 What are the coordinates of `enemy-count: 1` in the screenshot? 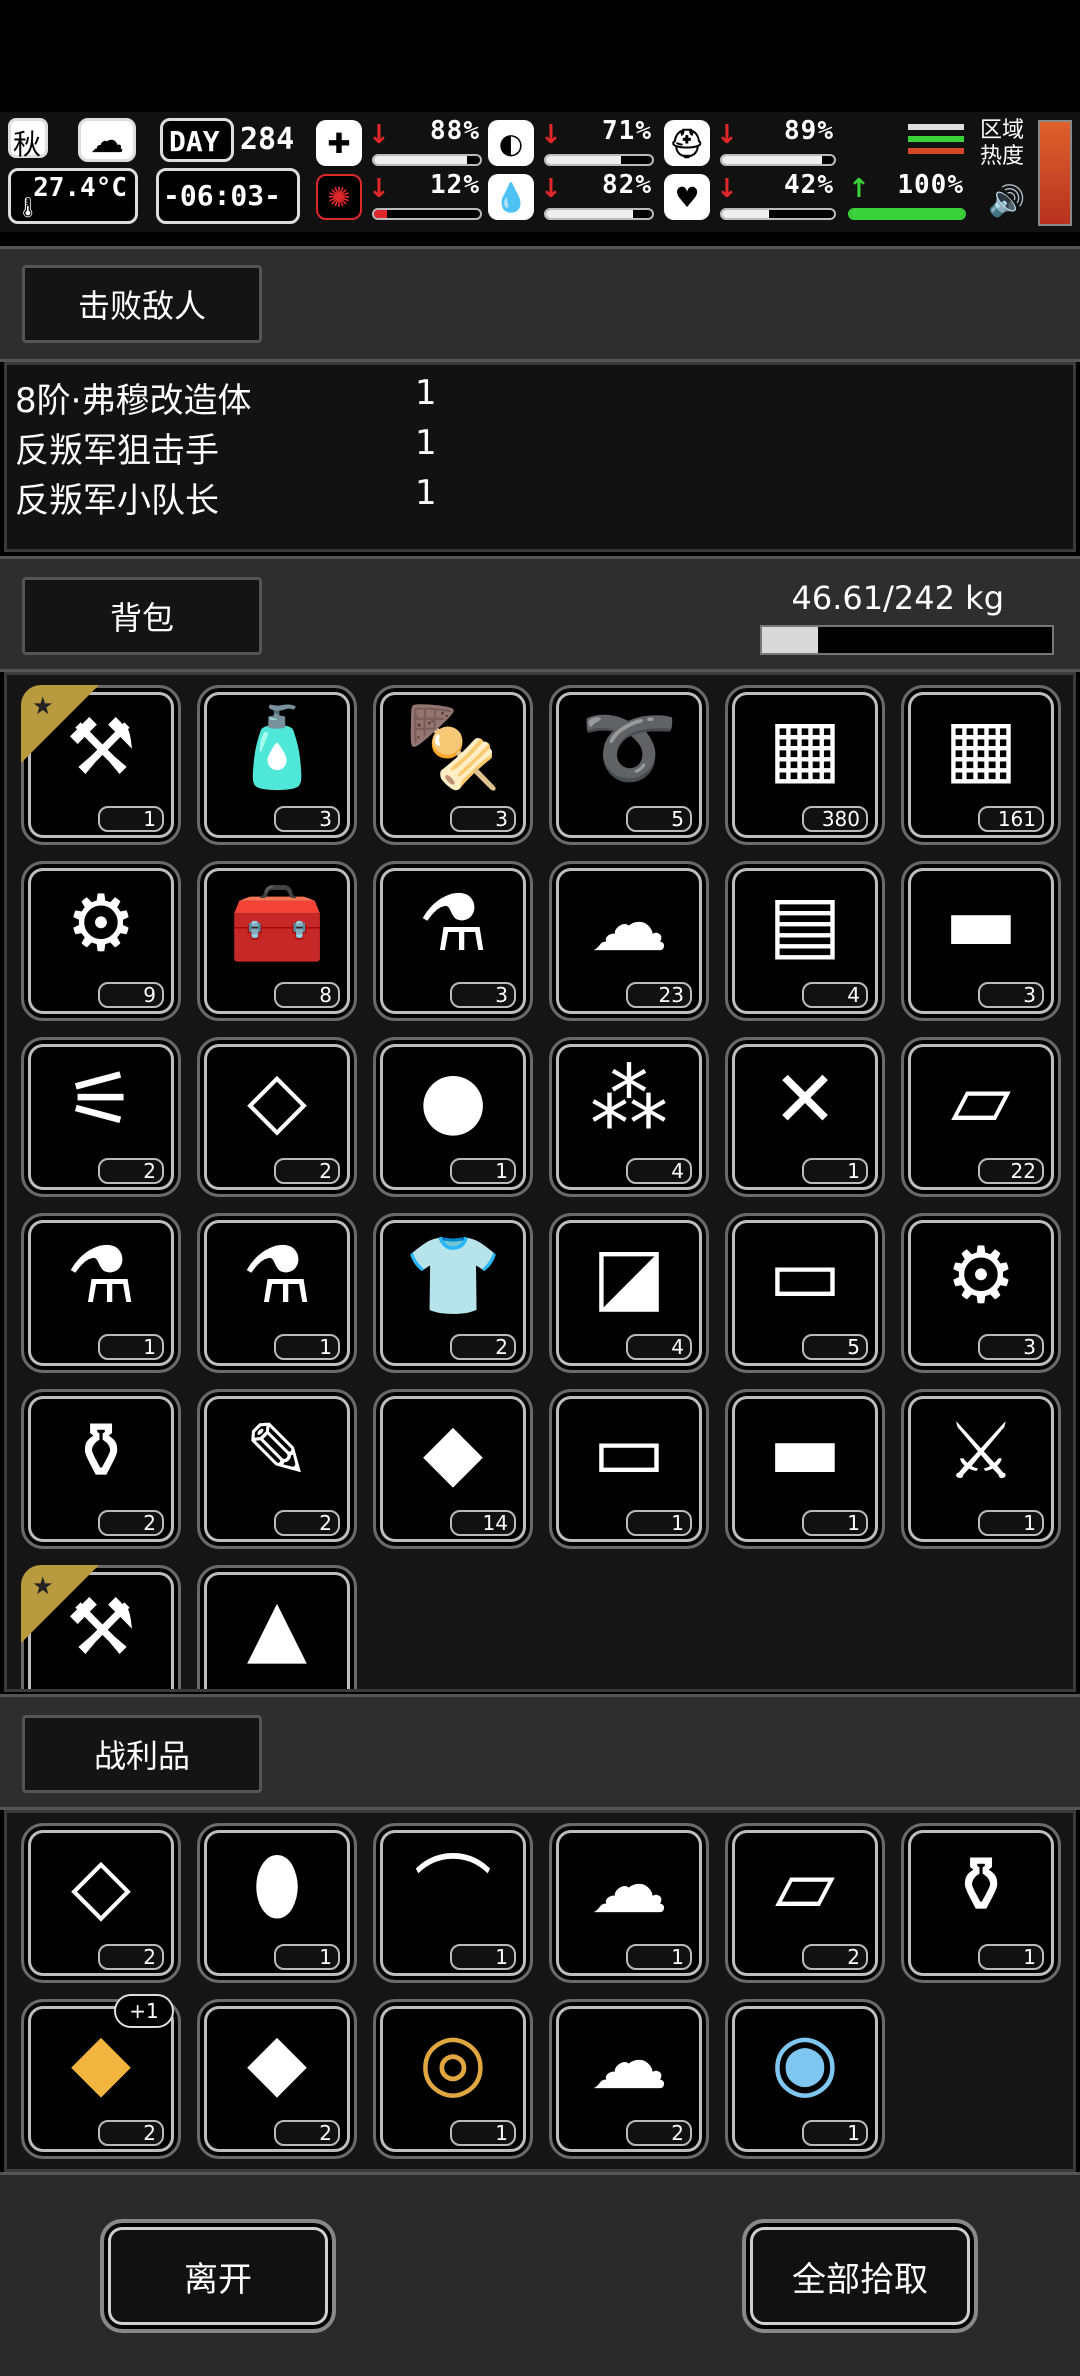 It's located at (426, 393).